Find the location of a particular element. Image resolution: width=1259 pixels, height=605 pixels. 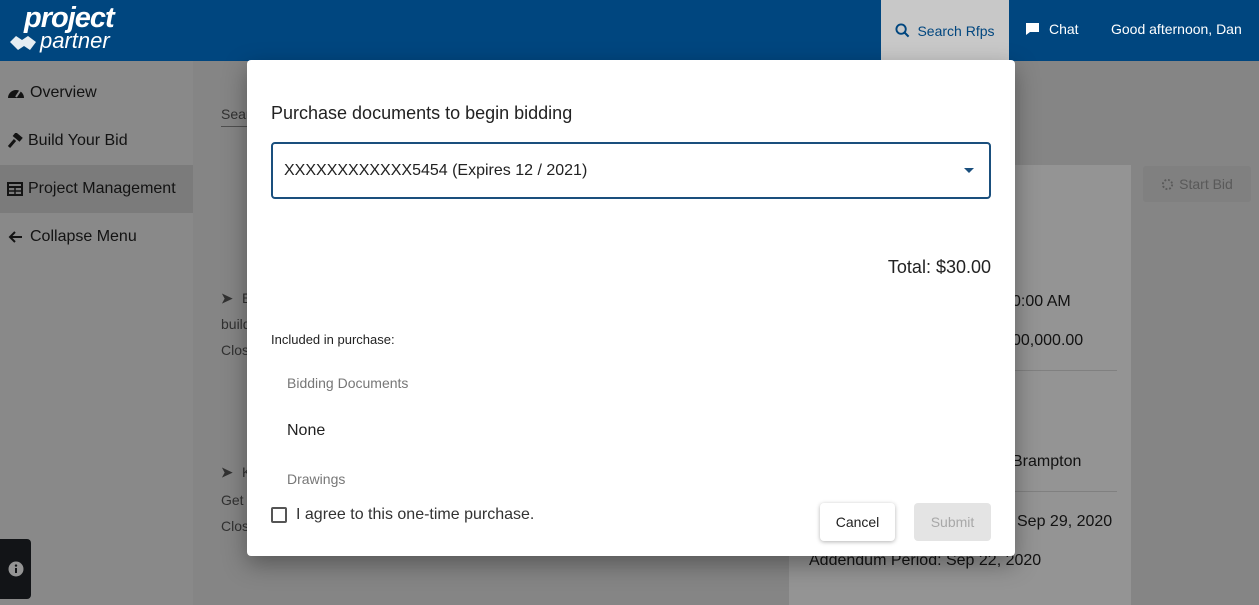

dropdown-caret-icon is located at coordinates (969, 170).